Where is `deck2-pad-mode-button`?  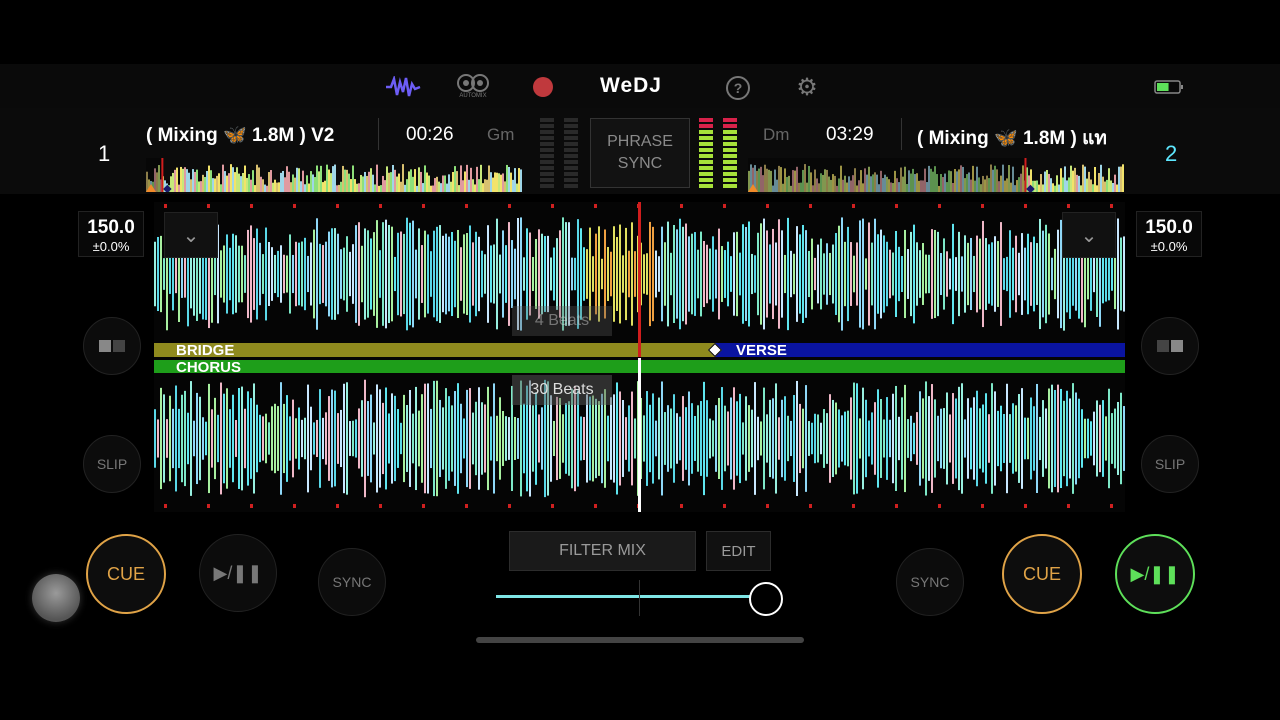 deck2-pad-mode-button is located at coordinates (1170, 346).